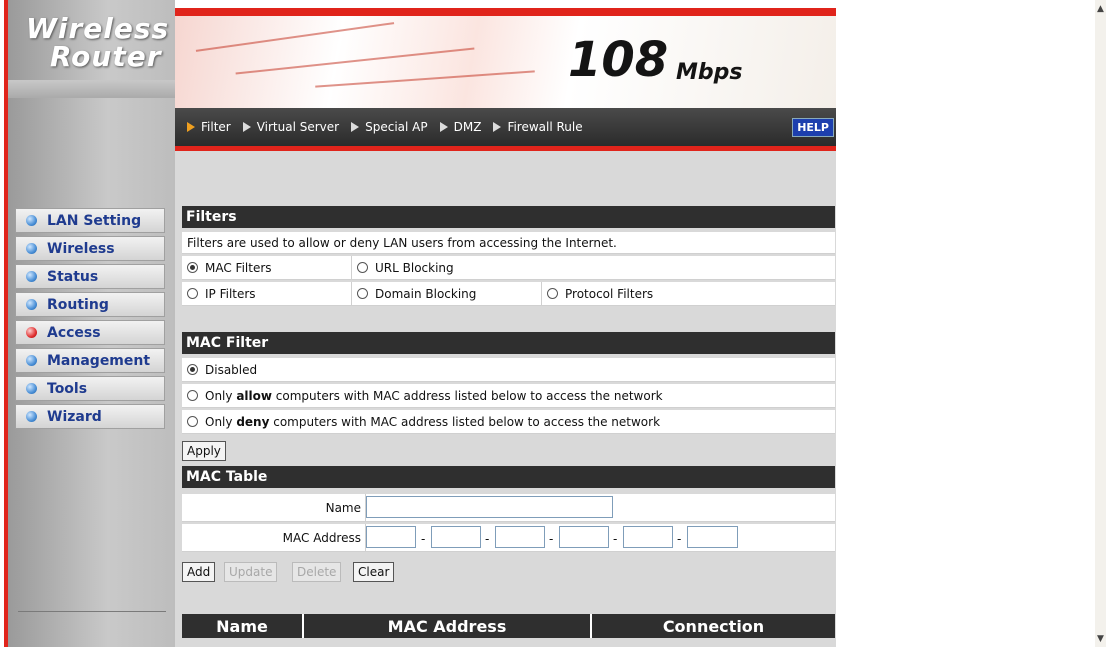 The image size is (1106, 647). Describe the element at coordinates (426, 293) in the screenshot. I see `domain-blocking-label: Domain Blocking` at that location.